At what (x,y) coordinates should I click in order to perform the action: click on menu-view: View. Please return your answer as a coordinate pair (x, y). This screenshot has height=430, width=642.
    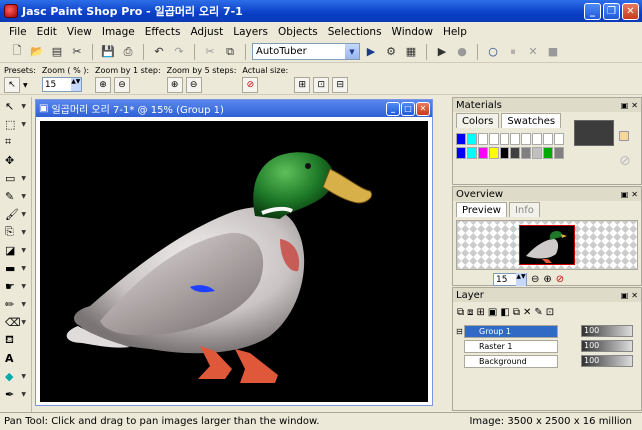
    Looking at the image, I should click on (79, 32).